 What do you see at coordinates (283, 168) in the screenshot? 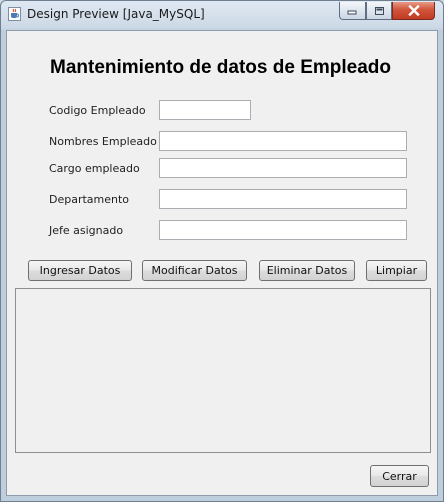
I see `cargo-empleado-input` at bounding box center [283, 168].